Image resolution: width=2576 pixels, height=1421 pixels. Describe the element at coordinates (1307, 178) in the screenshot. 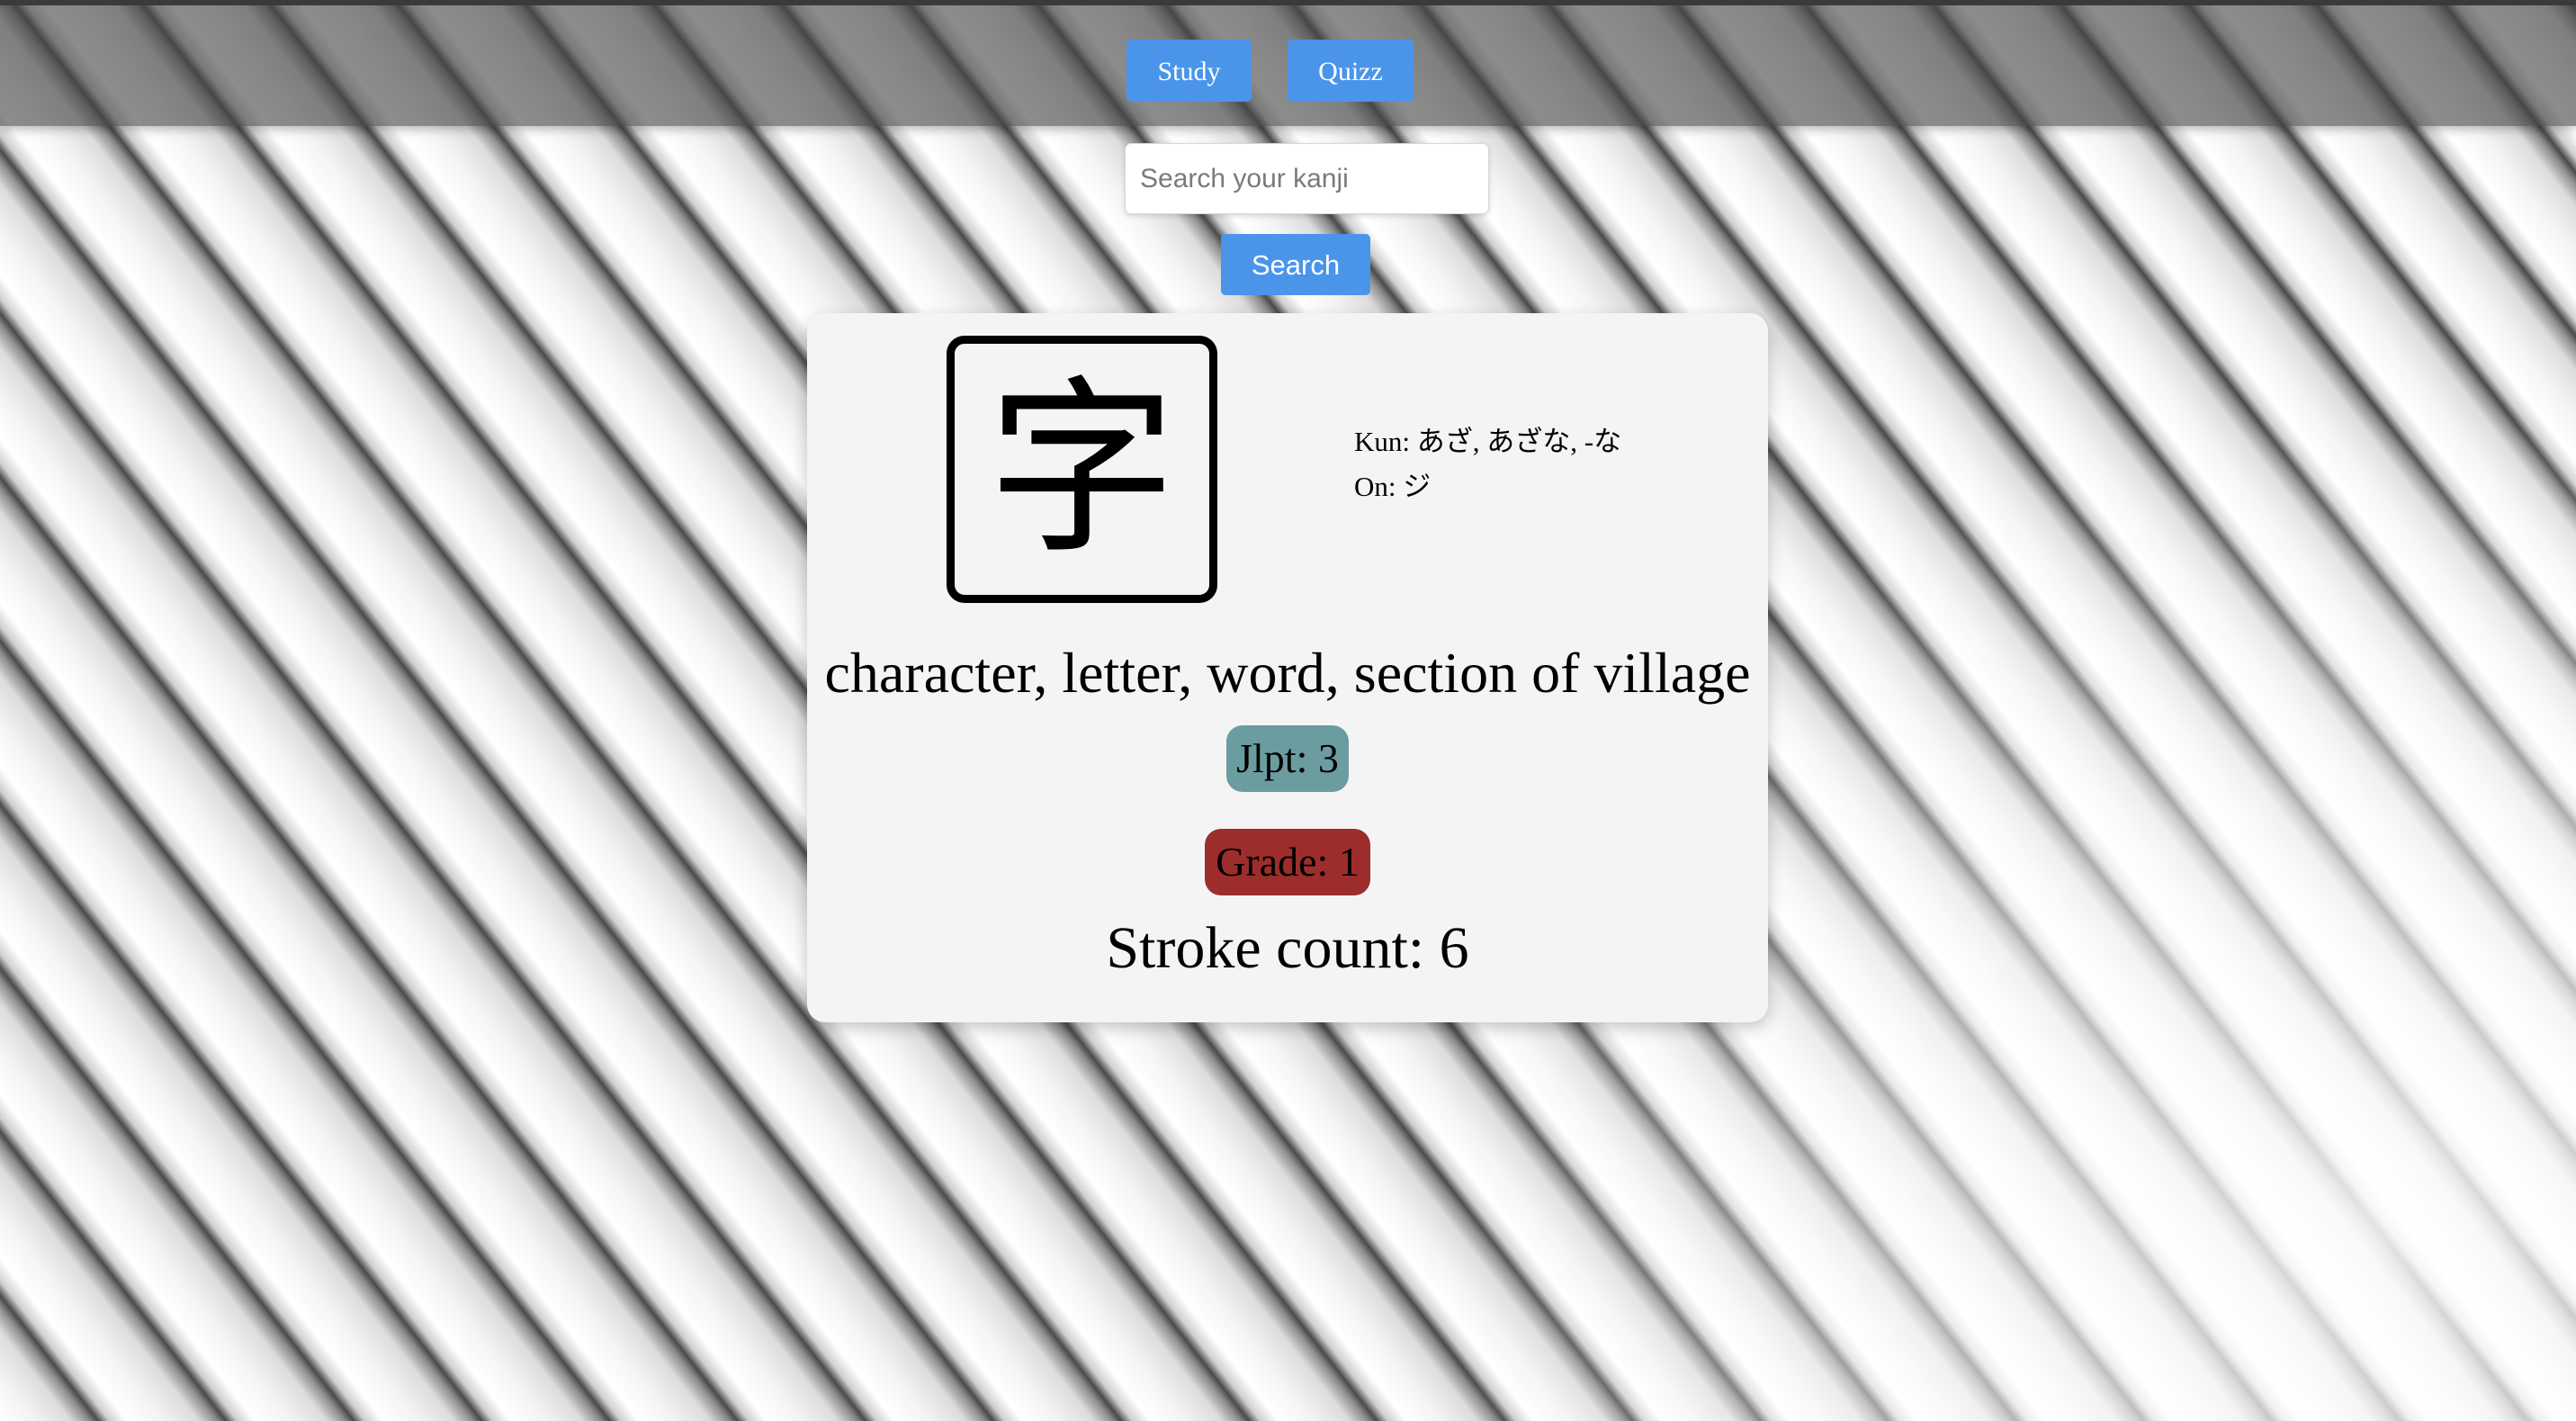

I see `kanji-search-input` at that location.